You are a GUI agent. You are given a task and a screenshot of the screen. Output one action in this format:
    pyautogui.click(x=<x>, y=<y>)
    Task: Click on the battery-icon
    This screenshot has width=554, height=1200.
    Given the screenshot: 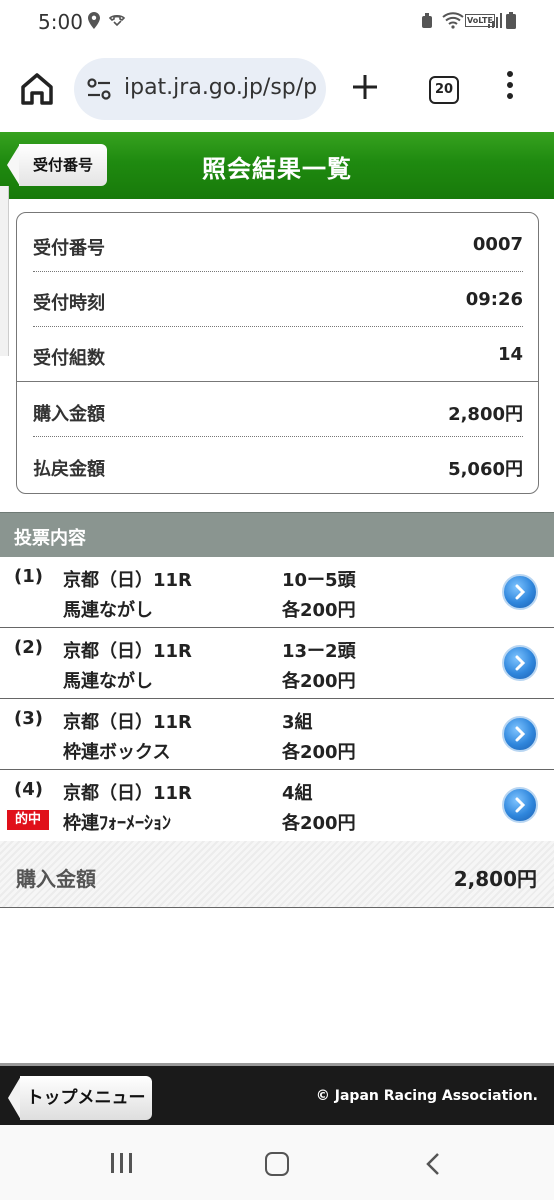 What is the action you would take?
    pyautogui.click(x=511, y=23)
    